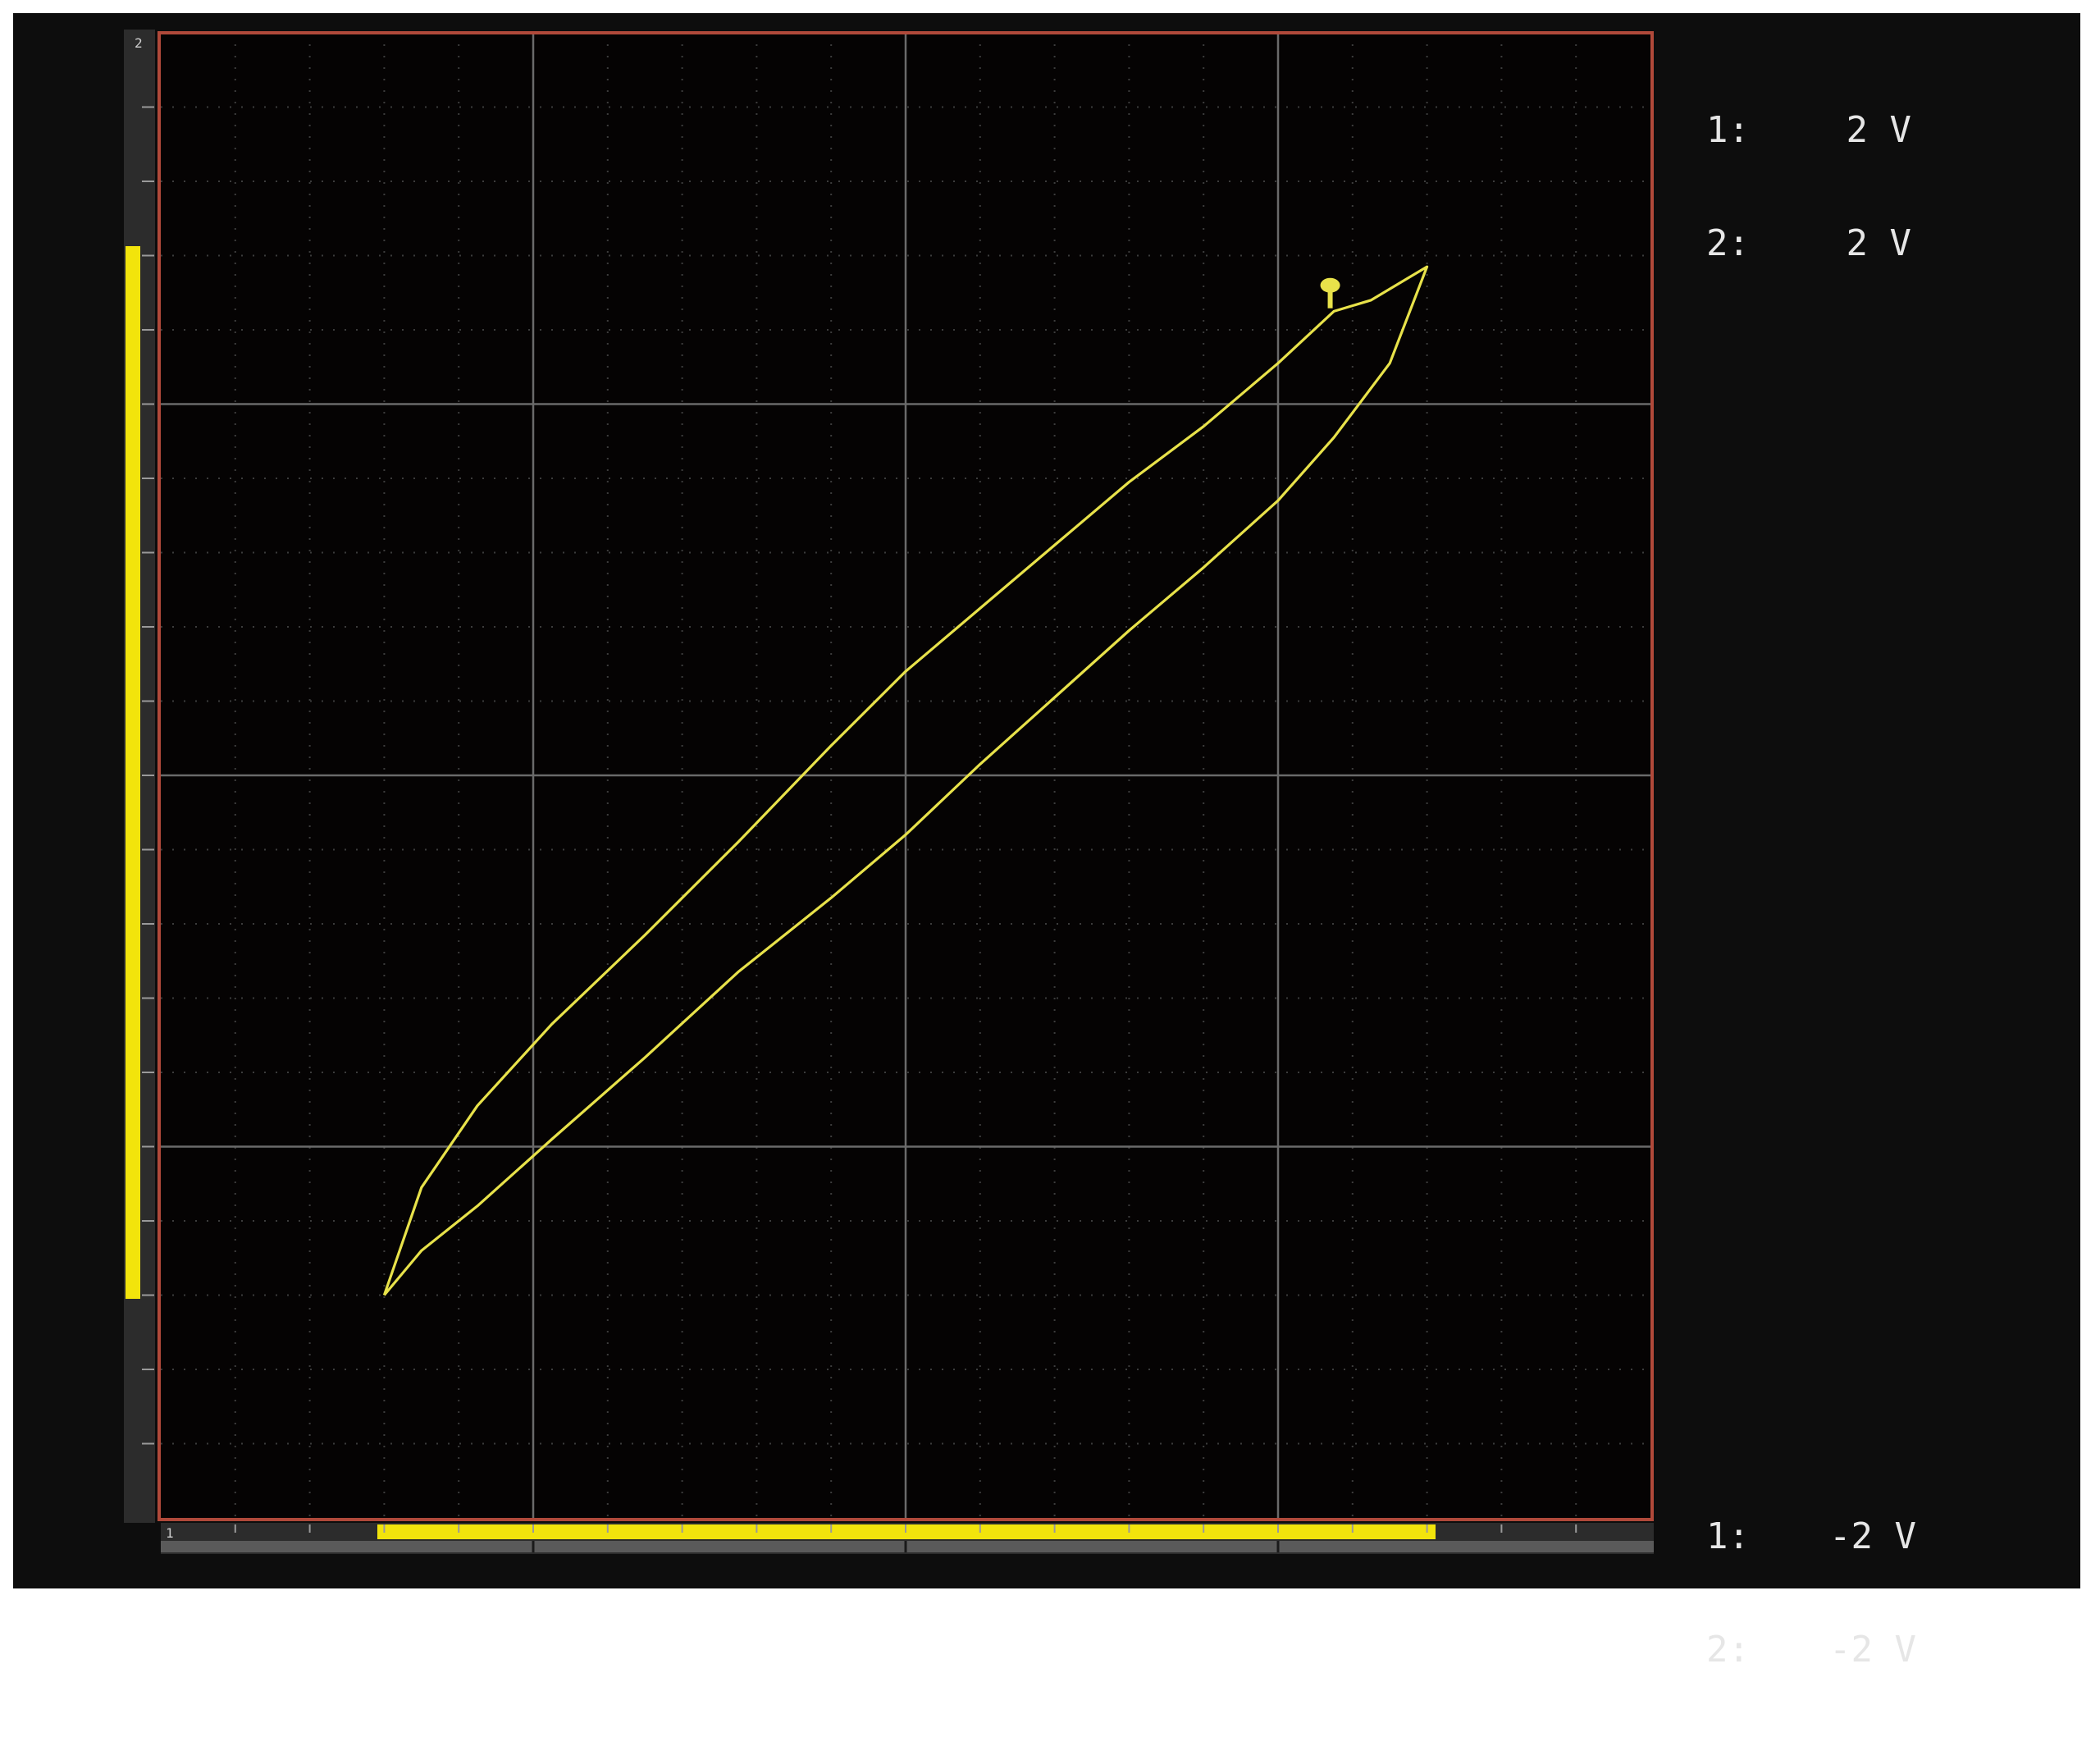 Image resolution: width=2100 pixels, height=1746 pixels. Describe the element at coordinates (908, 1539) in the screenshot. I see `x-axis-position-indicator: 1` at that location.